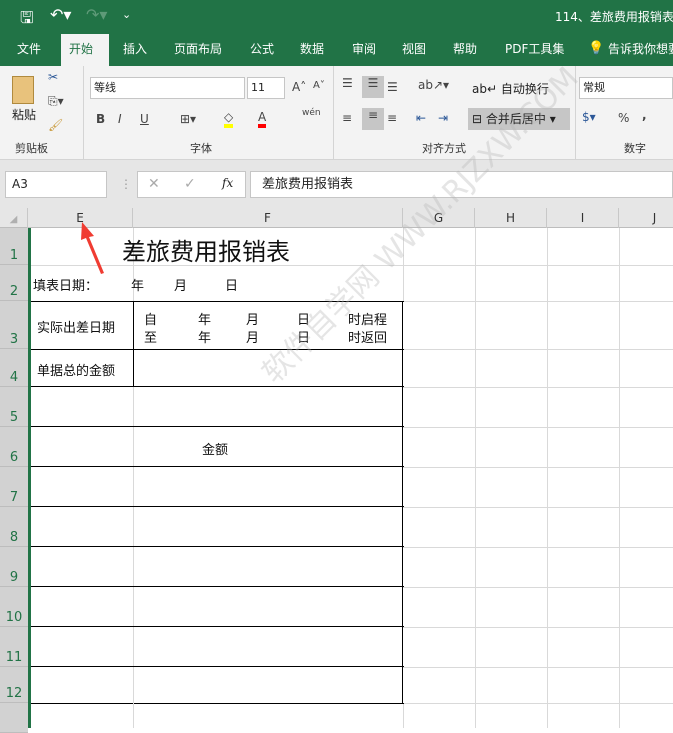  I want to click on row-header: 3, so click(14, 325).